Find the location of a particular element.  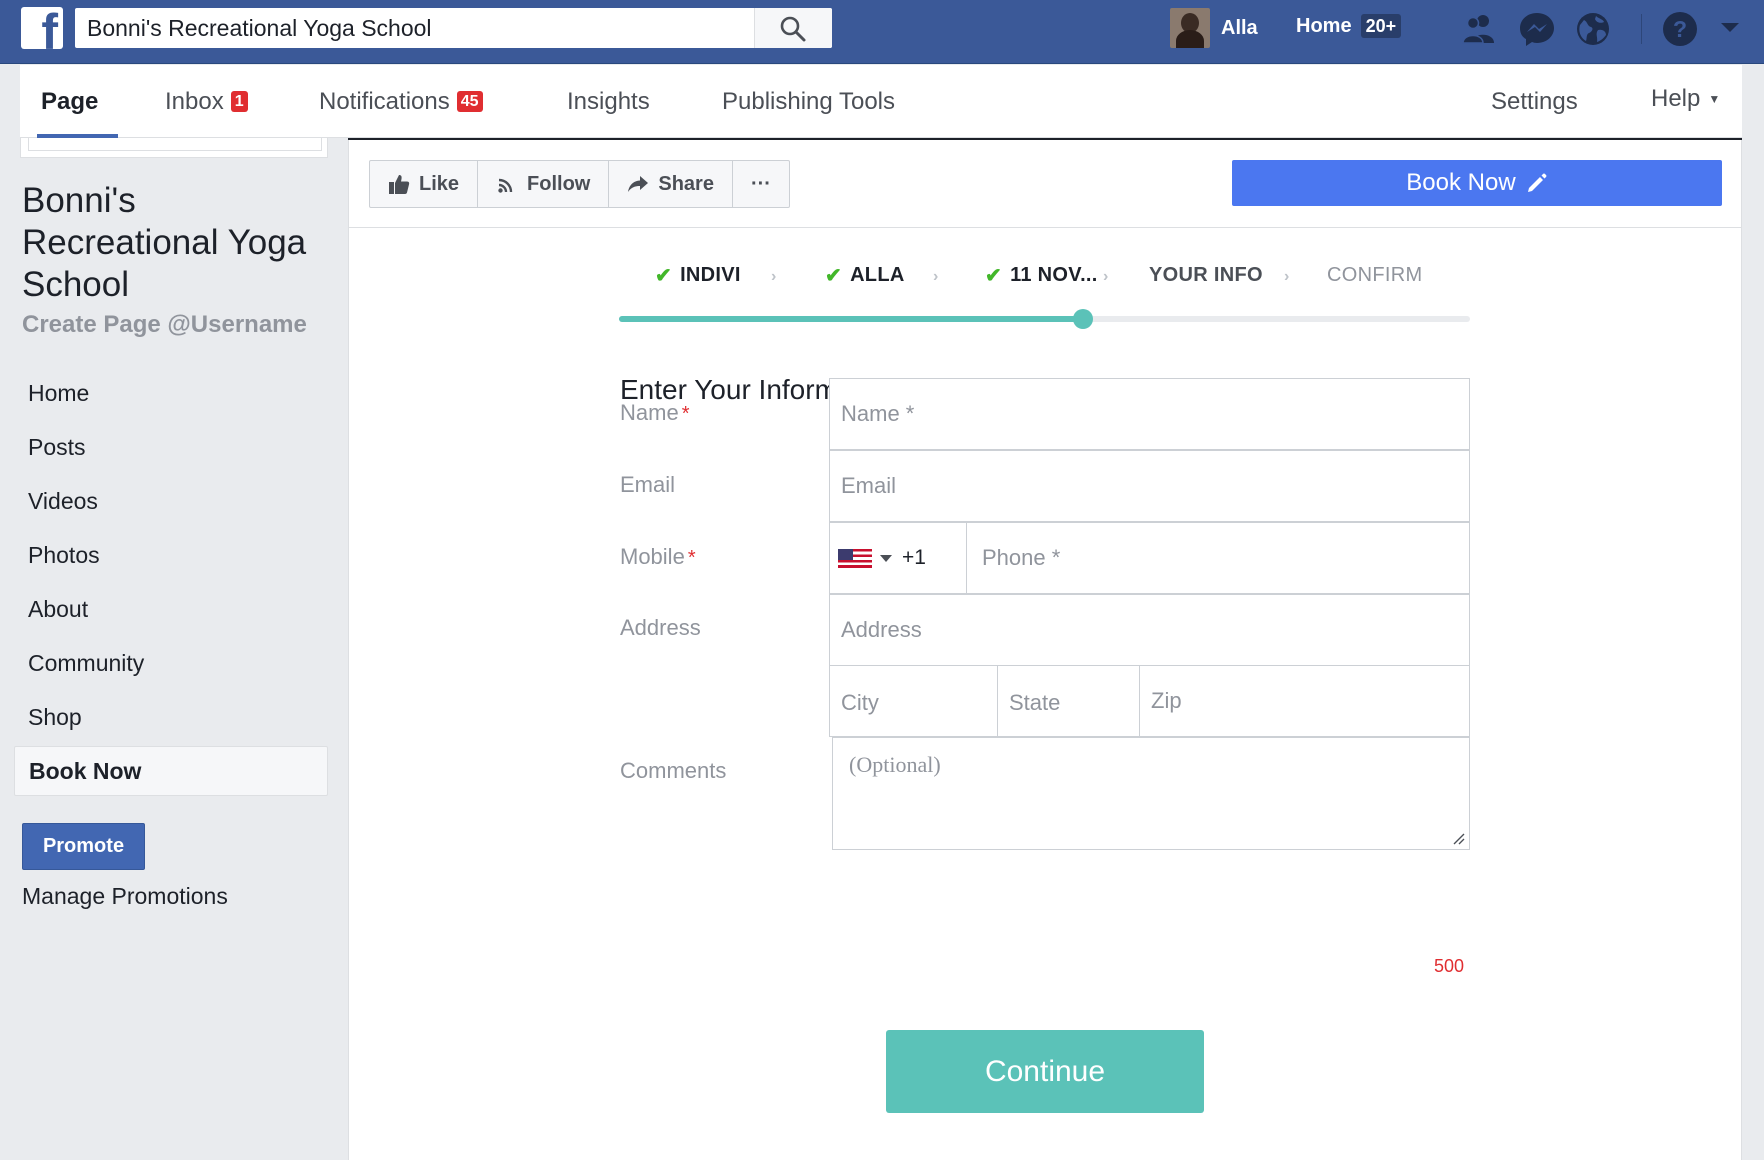

share-button: Share is located at coordinates (671, 184).